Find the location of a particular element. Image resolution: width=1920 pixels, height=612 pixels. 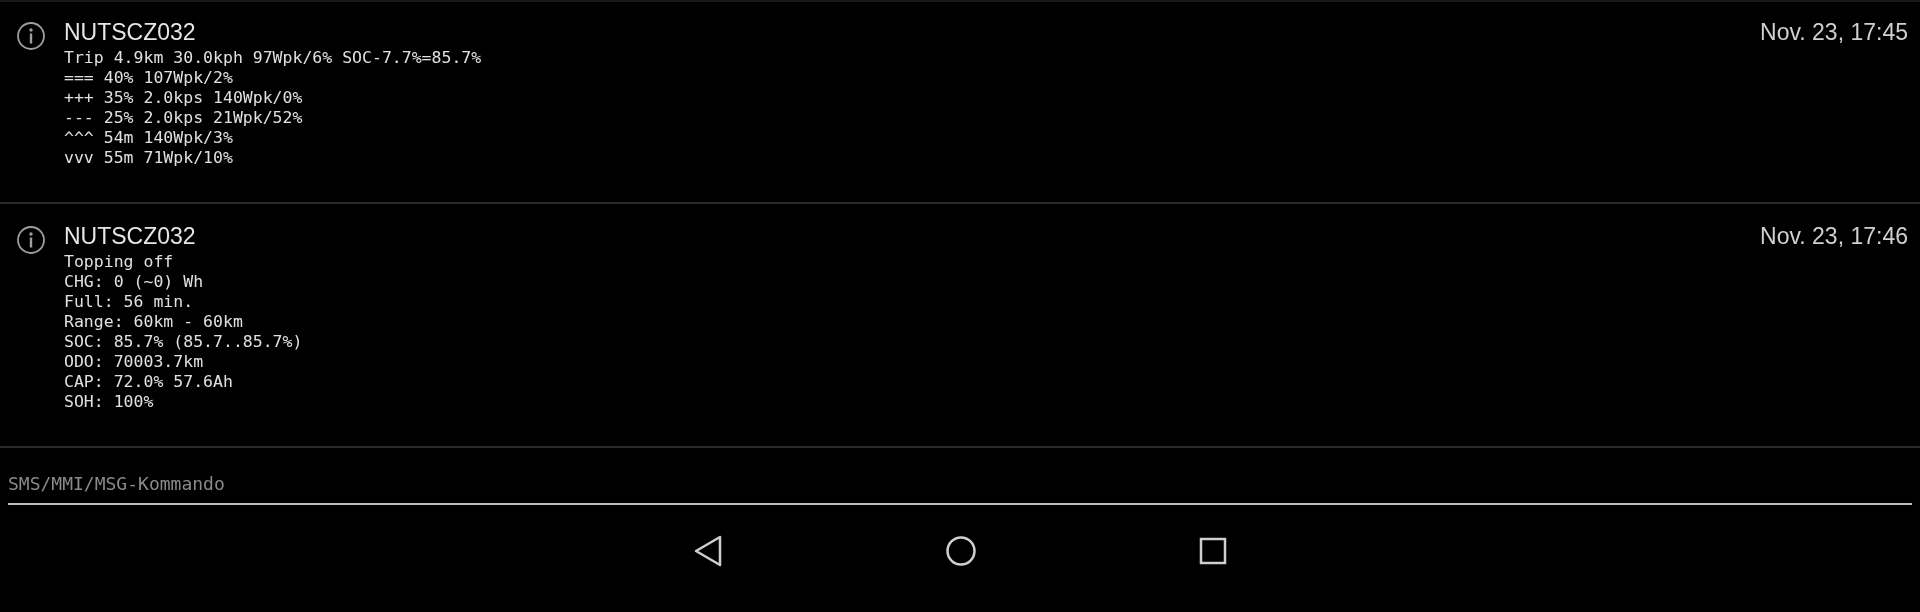

message-line: CAP: 72.0% 57.6Ah is located at coordinates (149, 382).